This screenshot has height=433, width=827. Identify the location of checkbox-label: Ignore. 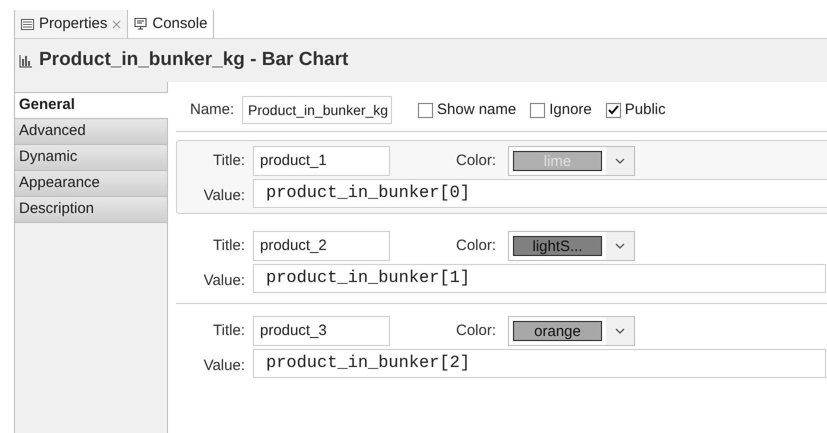
(570, 110).